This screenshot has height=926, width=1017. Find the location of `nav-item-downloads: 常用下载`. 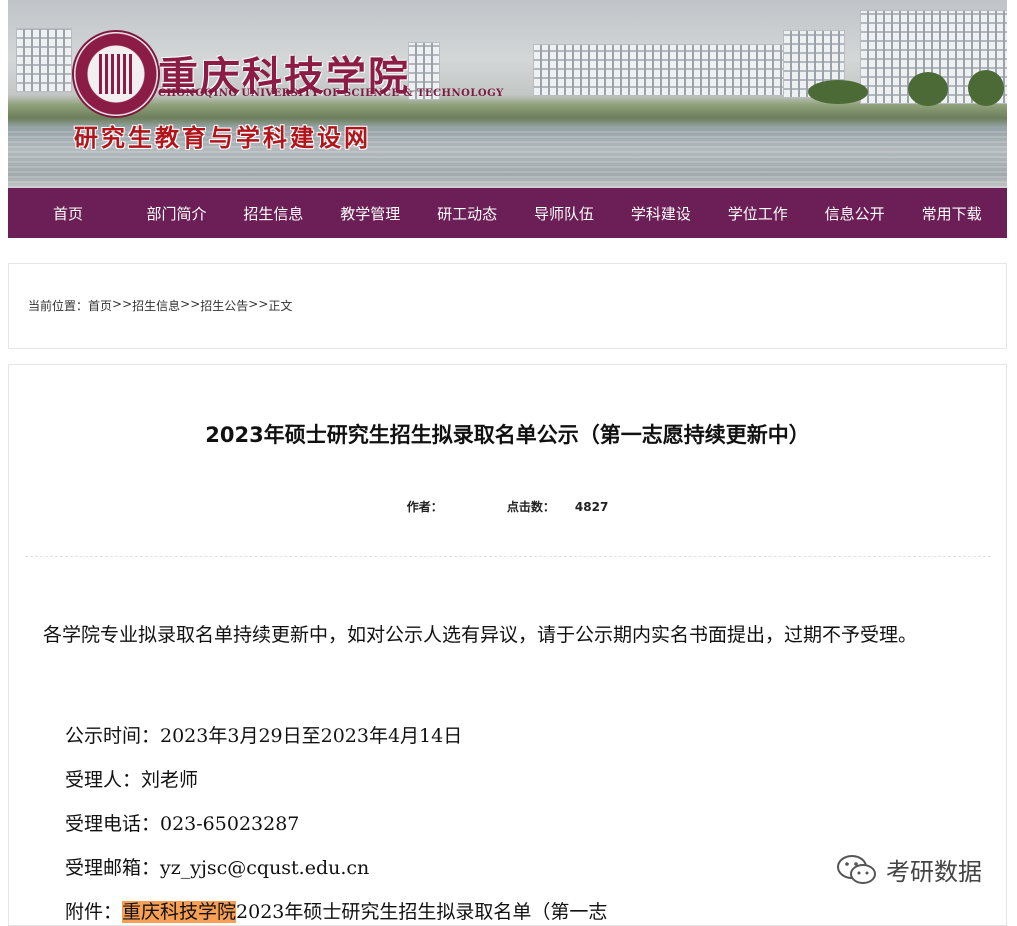

nav-item-downloads: 常用下载 is located at coordinates (951, 213).